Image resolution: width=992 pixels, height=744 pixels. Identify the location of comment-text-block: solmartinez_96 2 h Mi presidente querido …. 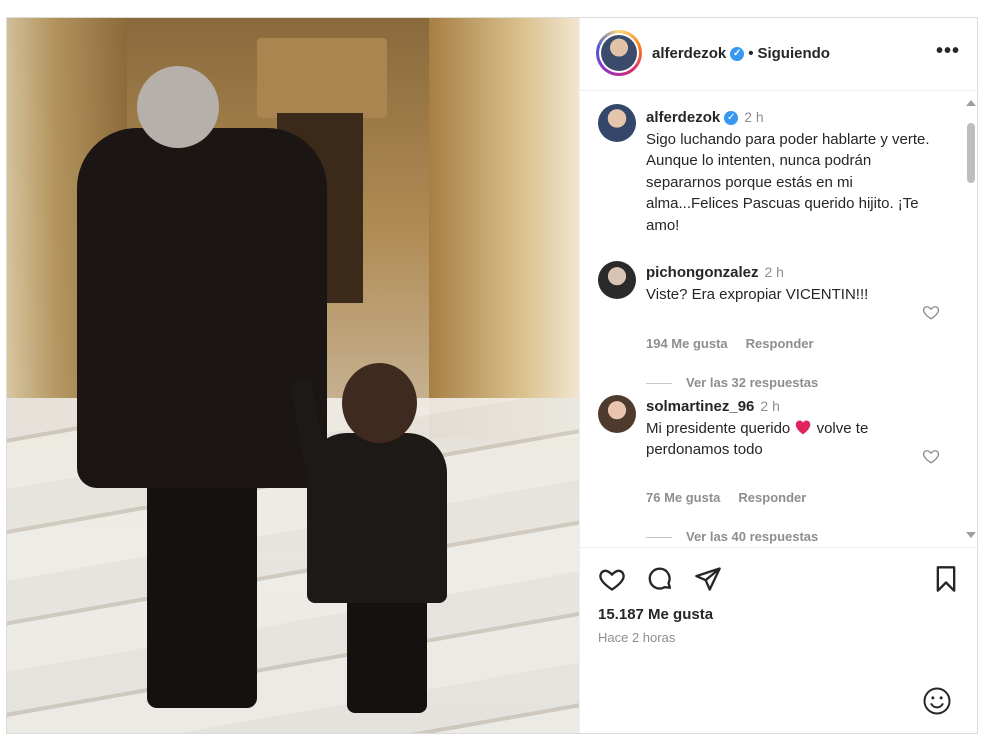
(796, 428).